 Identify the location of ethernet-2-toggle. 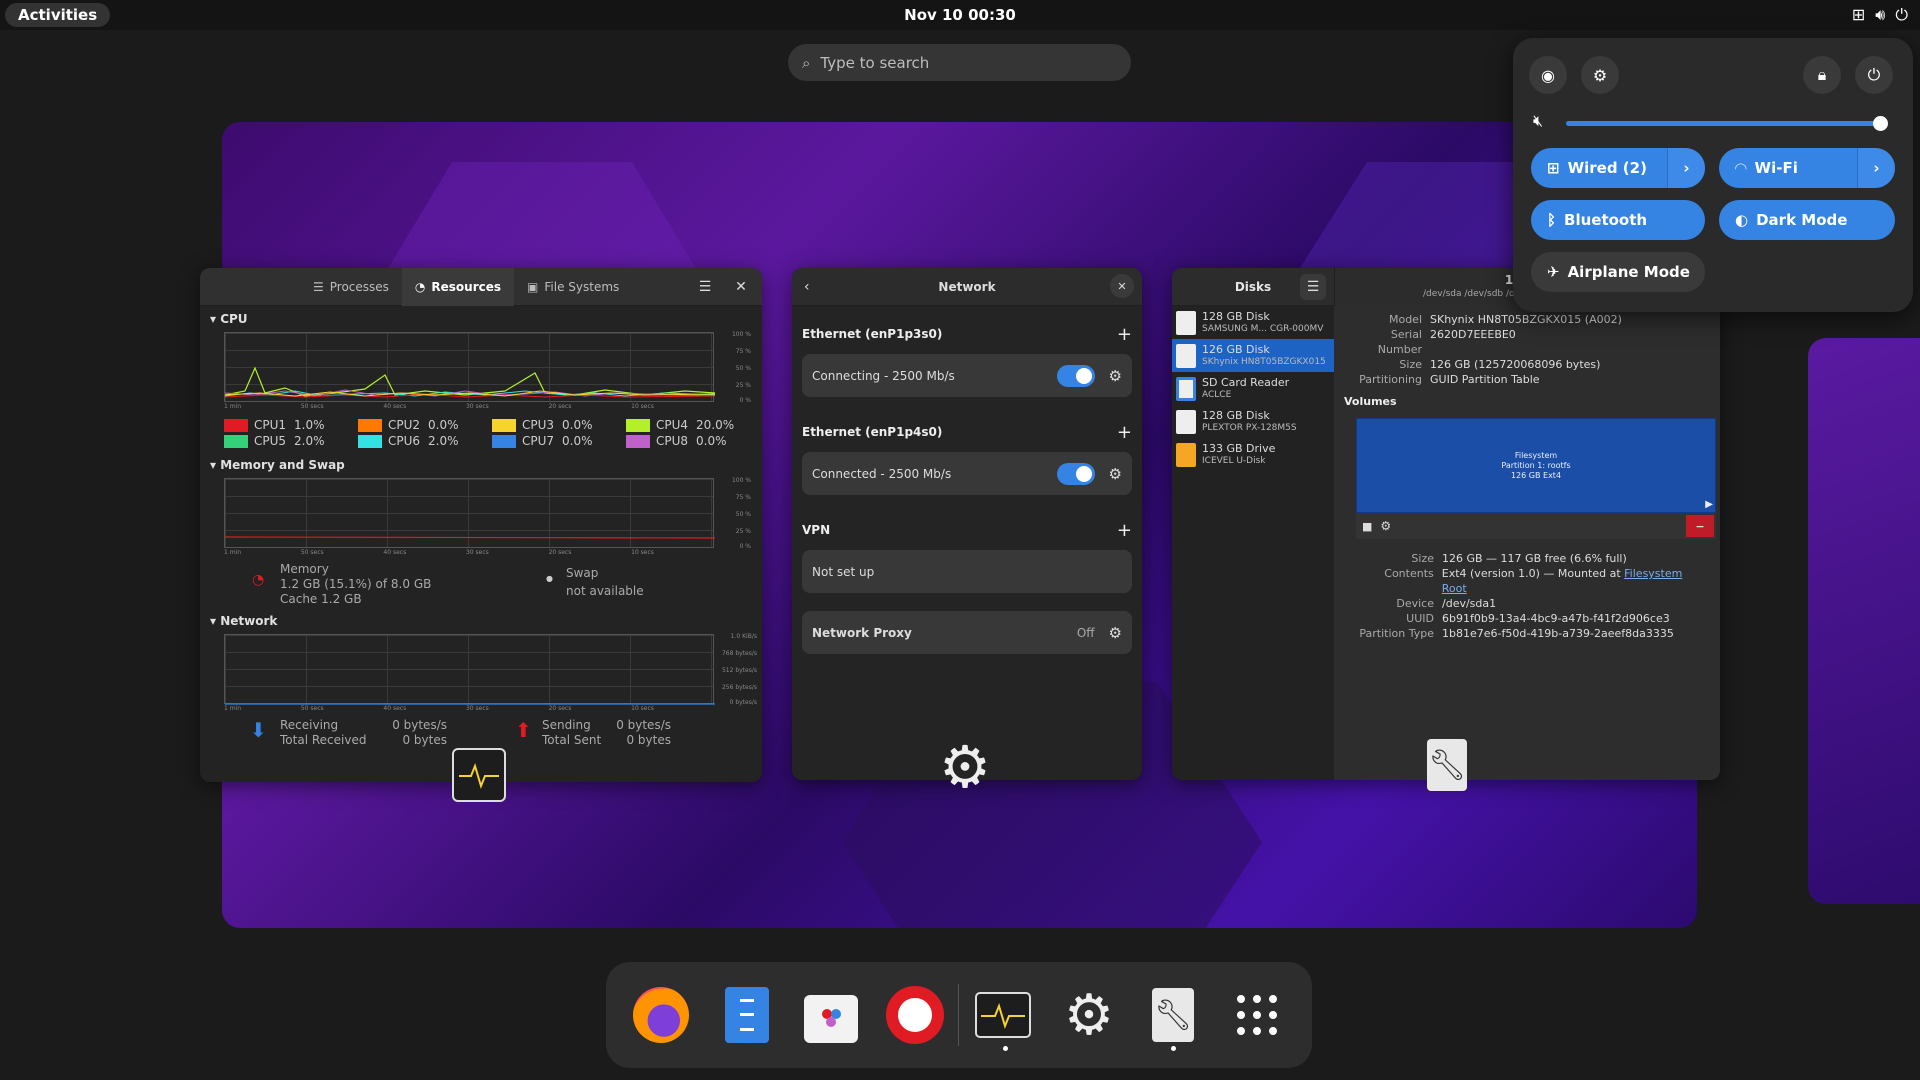
(1075, 473).